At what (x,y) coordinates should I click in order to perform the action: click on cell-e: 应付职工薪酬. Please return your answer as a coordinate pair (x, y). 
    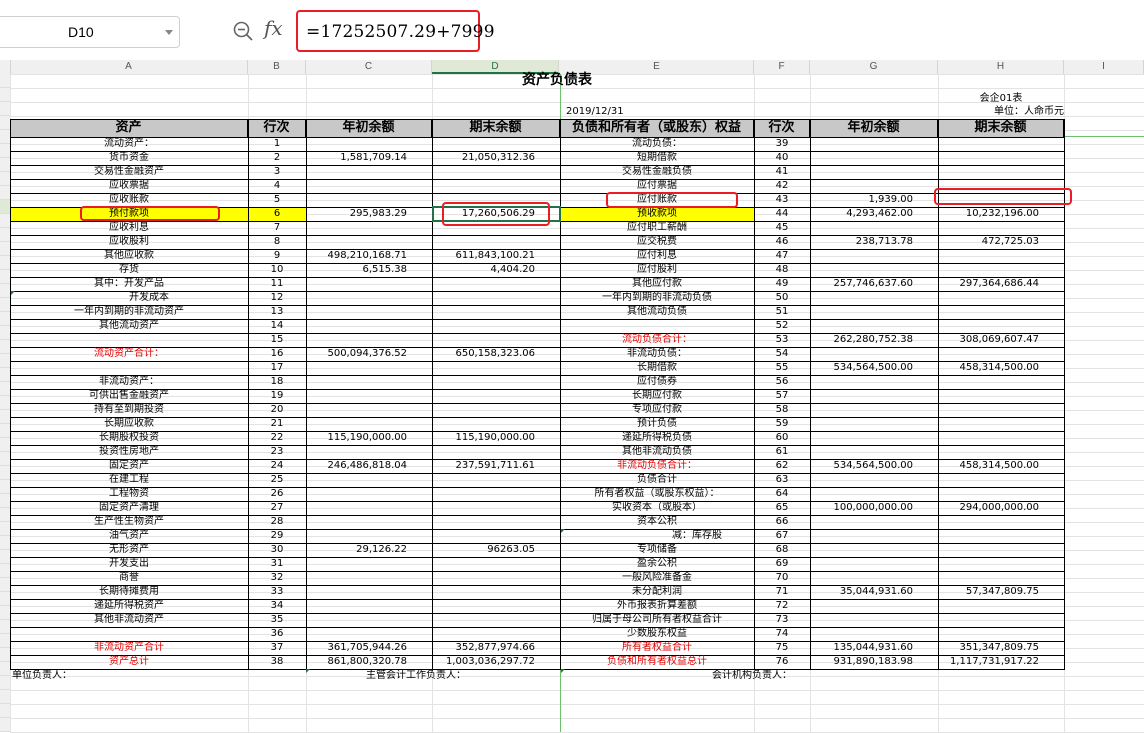
    Looking at the image, I should click on (657, 228).